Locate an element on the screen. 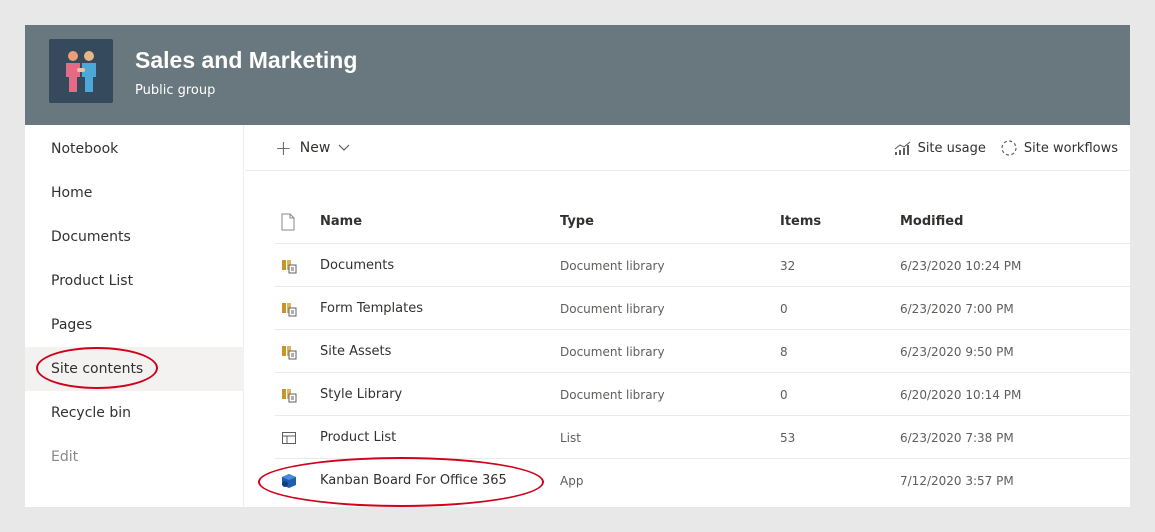  list-icon is located at coordinates (291, 437).